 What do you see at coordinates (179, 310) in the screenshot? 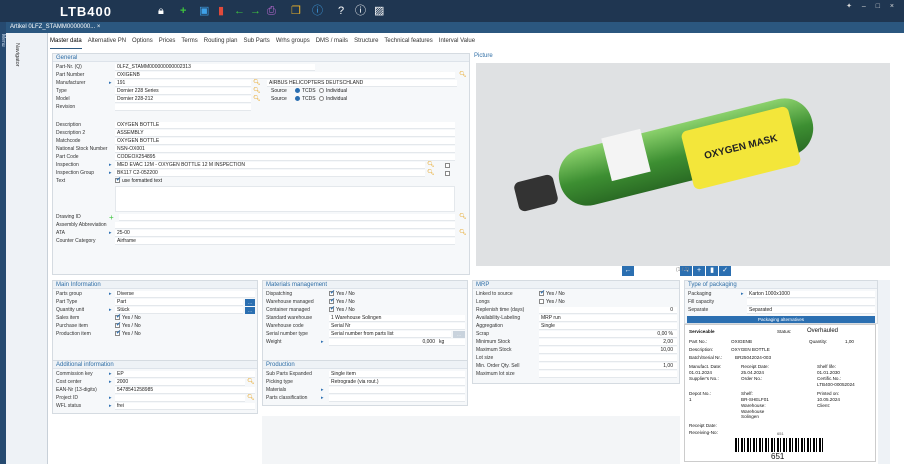
I see `quantity-unit-select: Stück` at bounding box center [179, 310].